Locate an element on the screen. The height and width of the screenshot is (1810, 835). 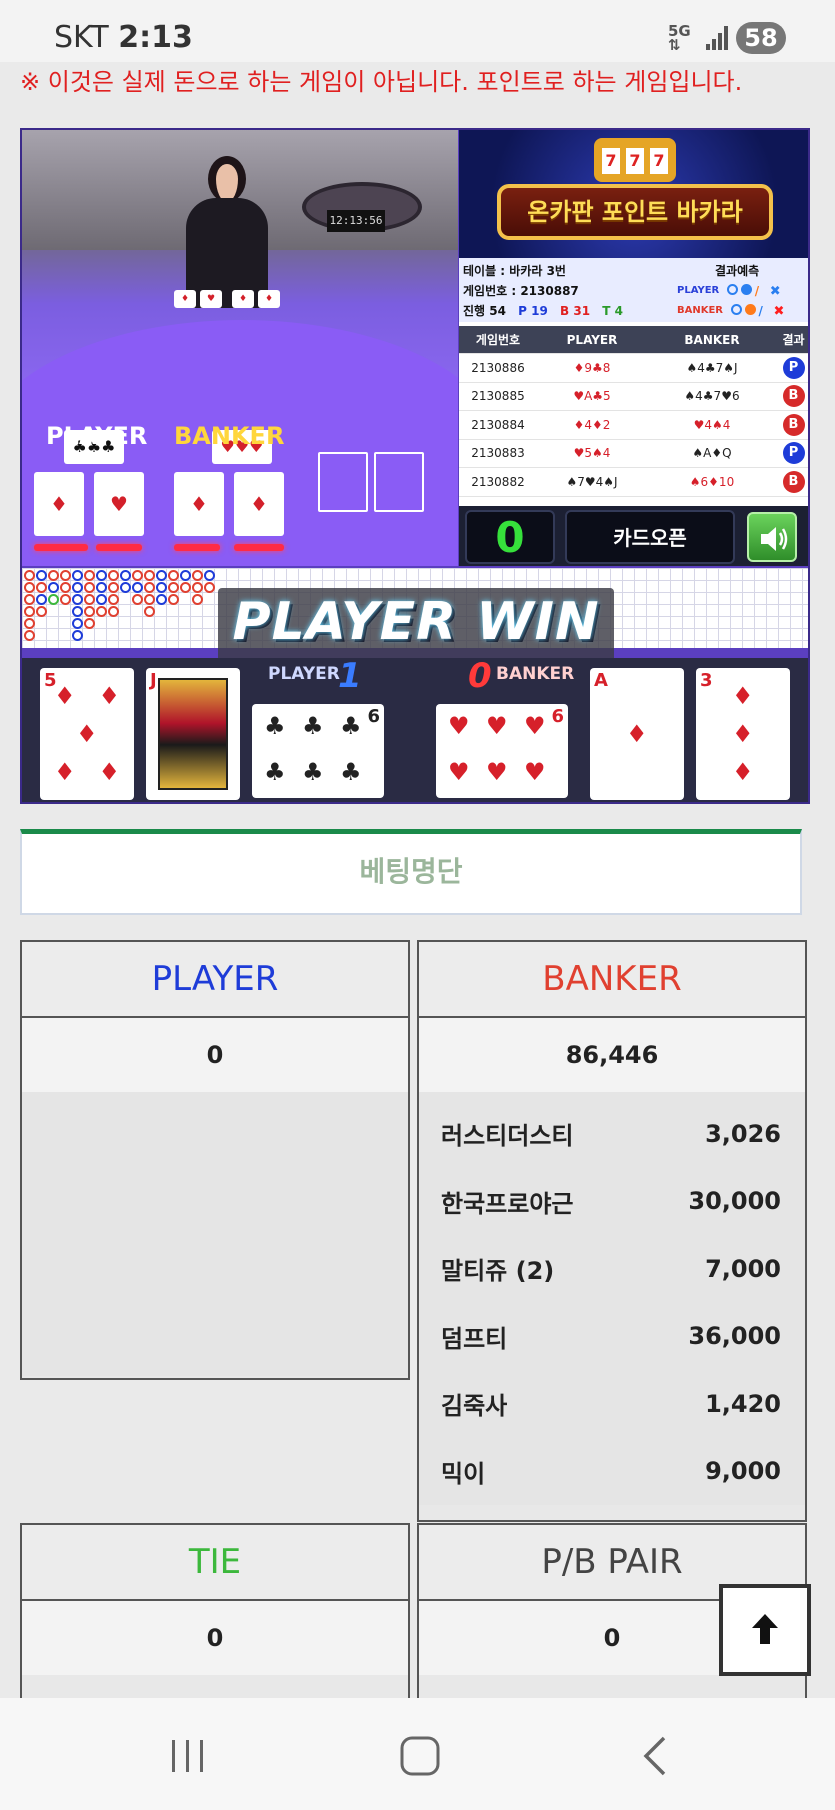
row-game-no: 2130886 is located at coordinates (498, 367).